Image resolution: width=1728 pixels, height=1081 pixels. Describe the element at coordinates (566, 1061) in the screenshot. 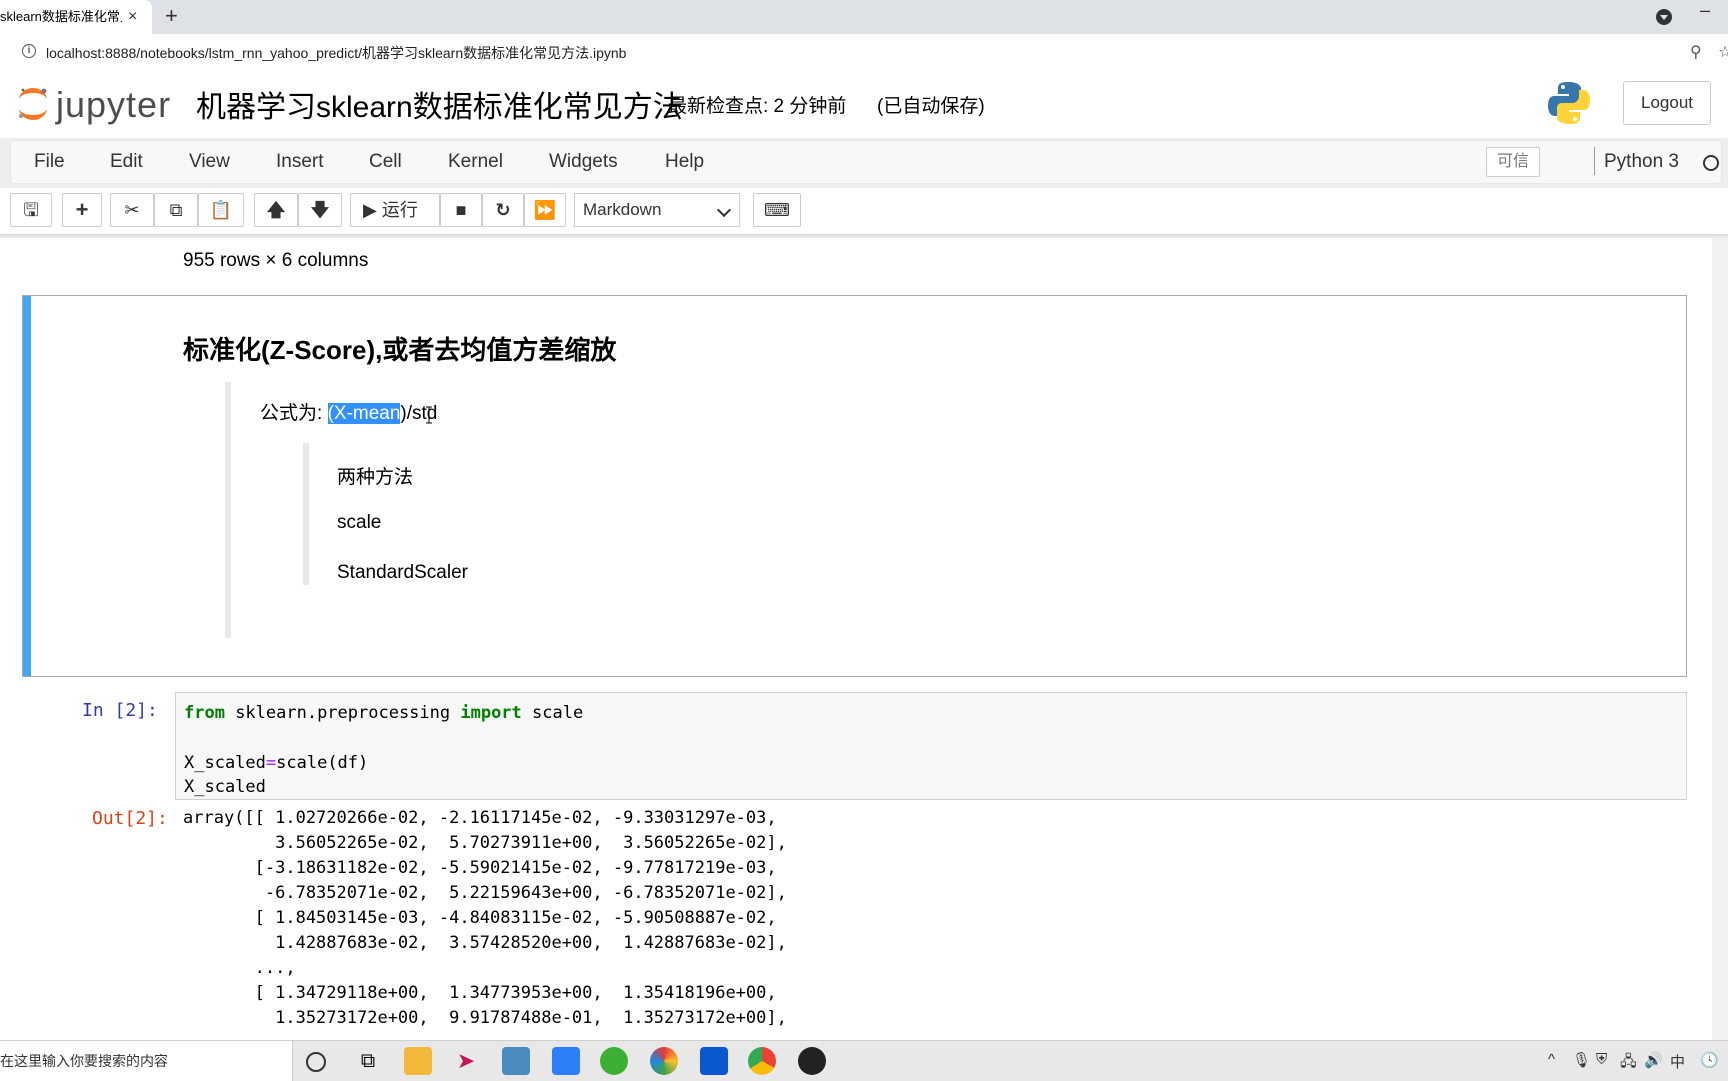

I see `feishu-app-icon` at that location.